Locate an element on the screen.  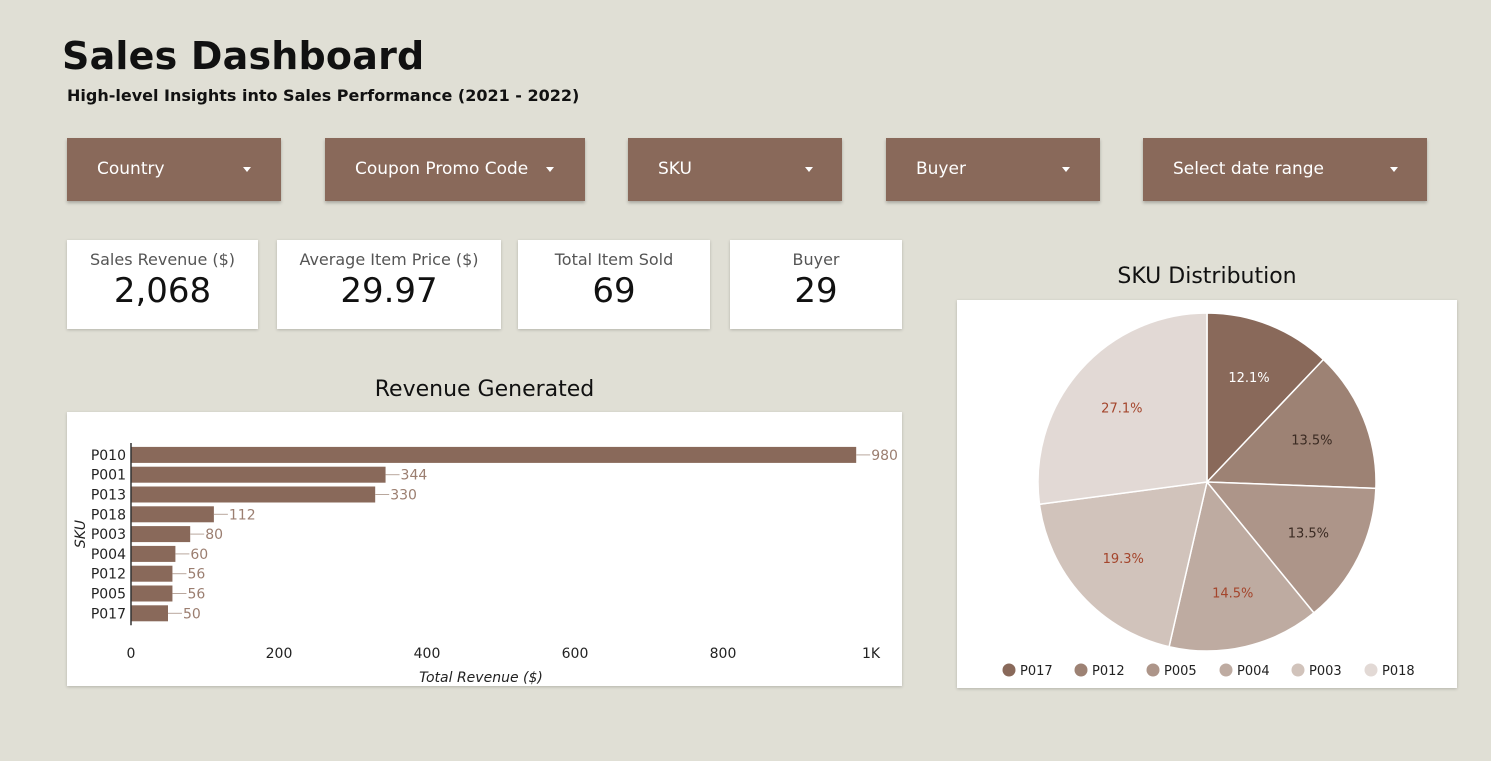
y-tick-label: P013 is located at coordinates (108, 496).